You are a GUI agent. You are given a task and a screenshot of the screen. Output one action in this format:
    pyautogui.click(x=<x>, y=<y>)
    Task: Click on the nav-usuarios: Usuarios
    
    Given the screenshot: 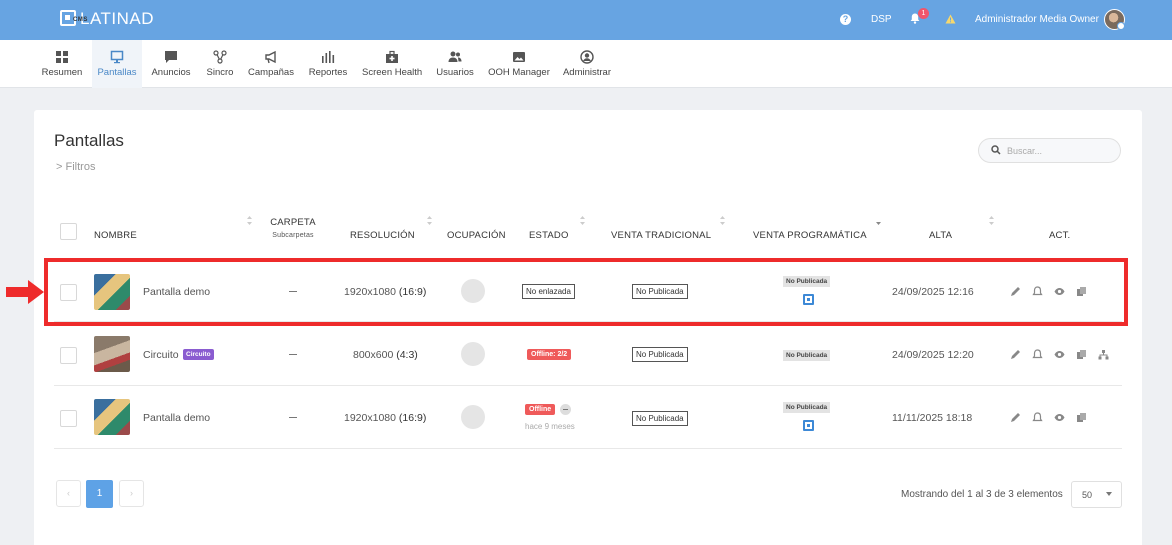 What is the action you would take?
    pyautogui.click(x=455, y=64)
    